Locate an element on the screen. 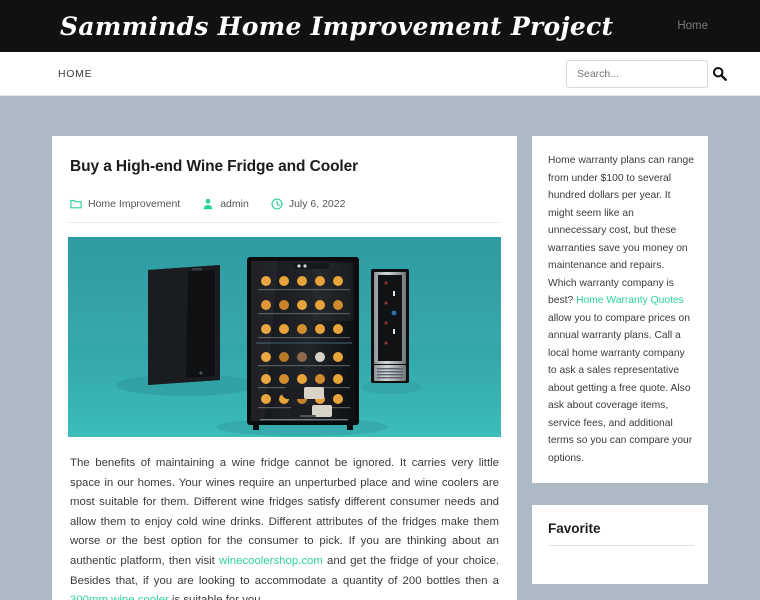 The image size is (760, 600). post-category-label: Home Improvement is located at coordinates (134, 204).